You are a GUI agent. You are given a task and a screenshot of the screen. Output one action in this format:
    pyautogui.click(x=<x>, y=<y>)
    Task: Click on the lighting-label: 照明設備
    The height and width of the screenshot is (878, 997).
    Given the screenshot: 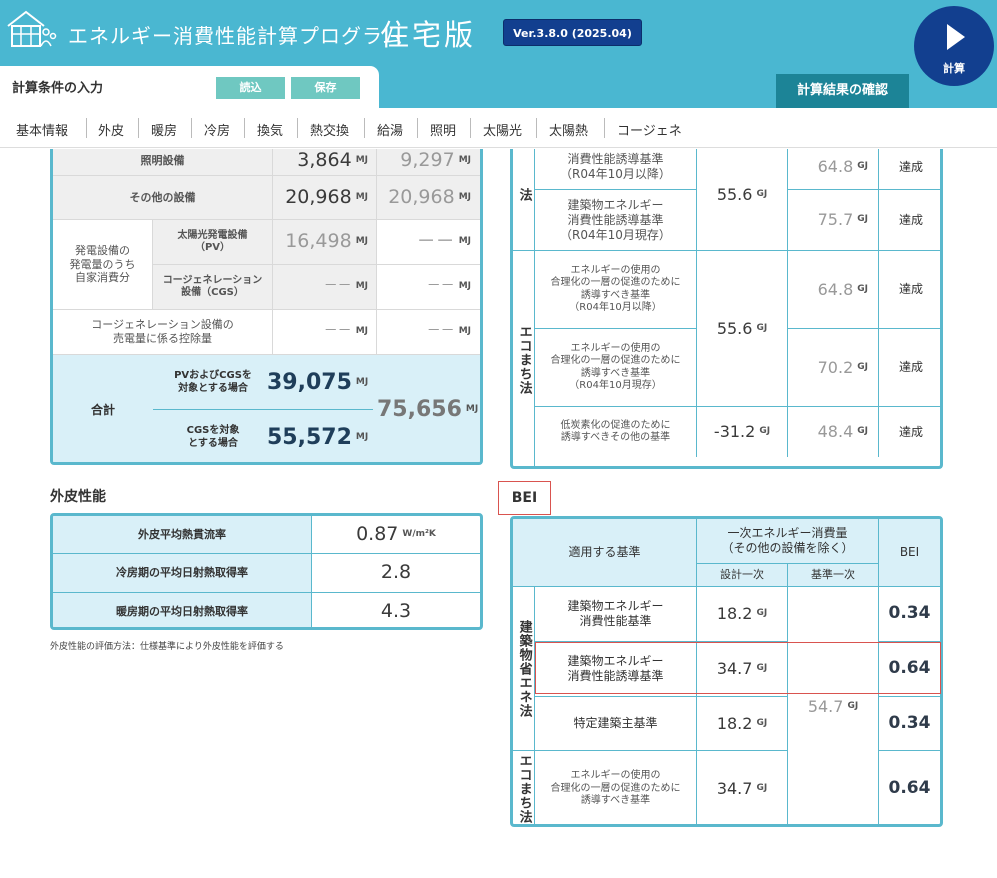 What is the action you would take?
    pyautogui.click(x=163, y=162)
    